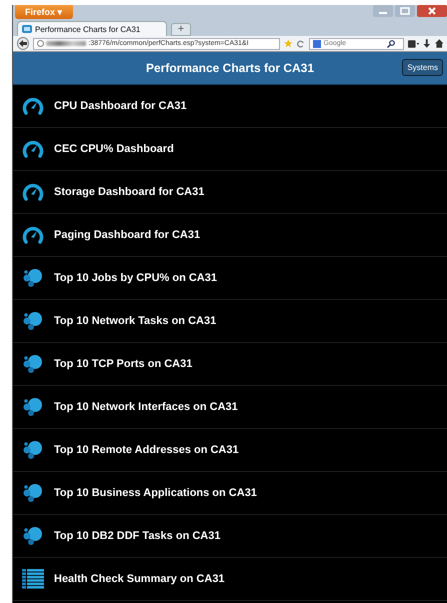 This screenshot has height=603, width=447. I want to click on list-item: Health Check Summary on CA31, so click(230, 579).